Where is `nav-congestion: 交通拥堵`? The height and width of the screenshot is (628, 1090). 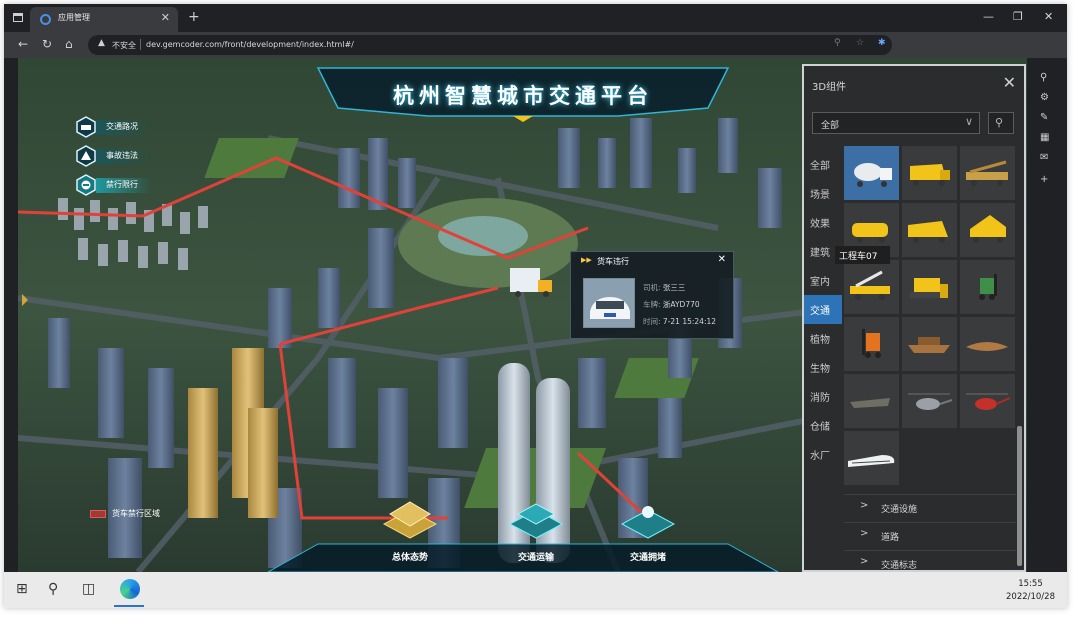 nav-congestion: 交通拥堵 is located at coordinates (648, 532).